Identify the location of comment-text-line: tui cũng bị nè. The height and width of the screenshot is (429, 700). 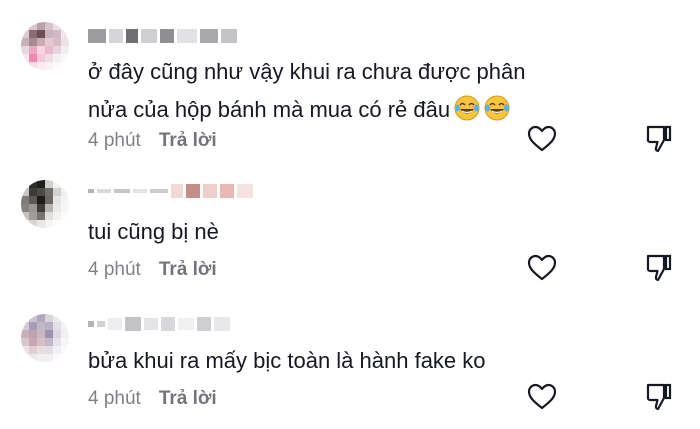
(153, 231).